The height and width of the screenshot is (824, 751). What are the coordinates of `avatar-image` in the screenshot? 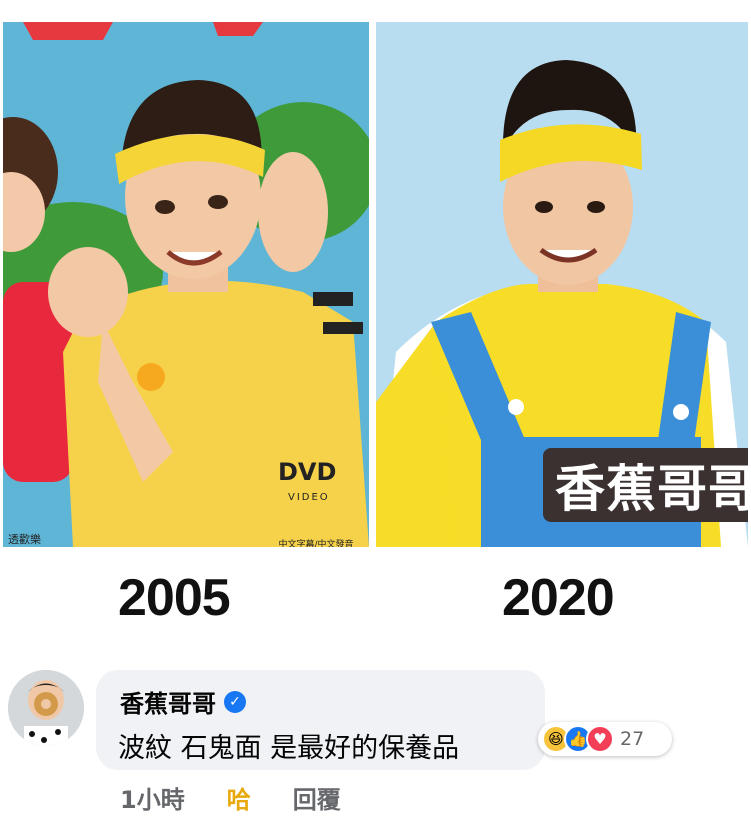 It's located at (46, 708).